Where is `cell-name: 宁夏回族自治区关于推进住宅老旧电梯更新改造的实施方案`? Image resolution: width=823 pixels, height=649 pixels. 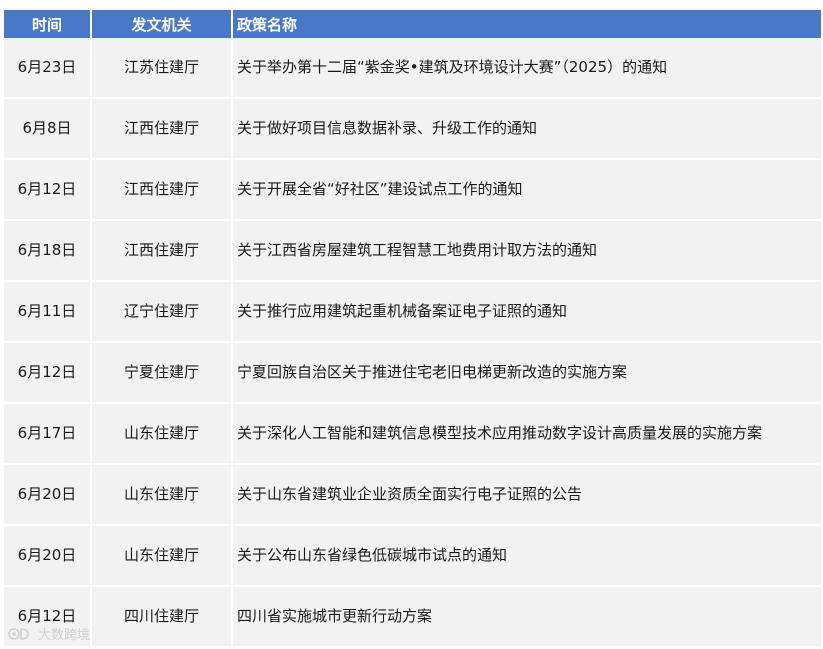 cell-name: 宁夏回族自治区关于推进住宅老旧电梯更新改造的实施方案 is located at coordinates (526, 373).